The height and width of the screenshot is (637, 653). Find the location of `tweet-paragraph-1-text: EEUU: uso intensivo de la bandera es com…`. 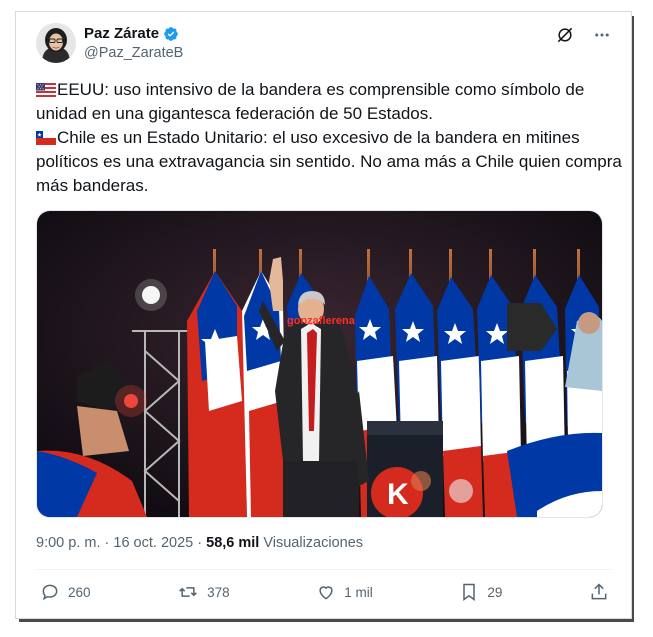

tweet-paragraph-1-text: EEUU: uso intensivo de la bandera es com… is located at coordinates (310, 101).